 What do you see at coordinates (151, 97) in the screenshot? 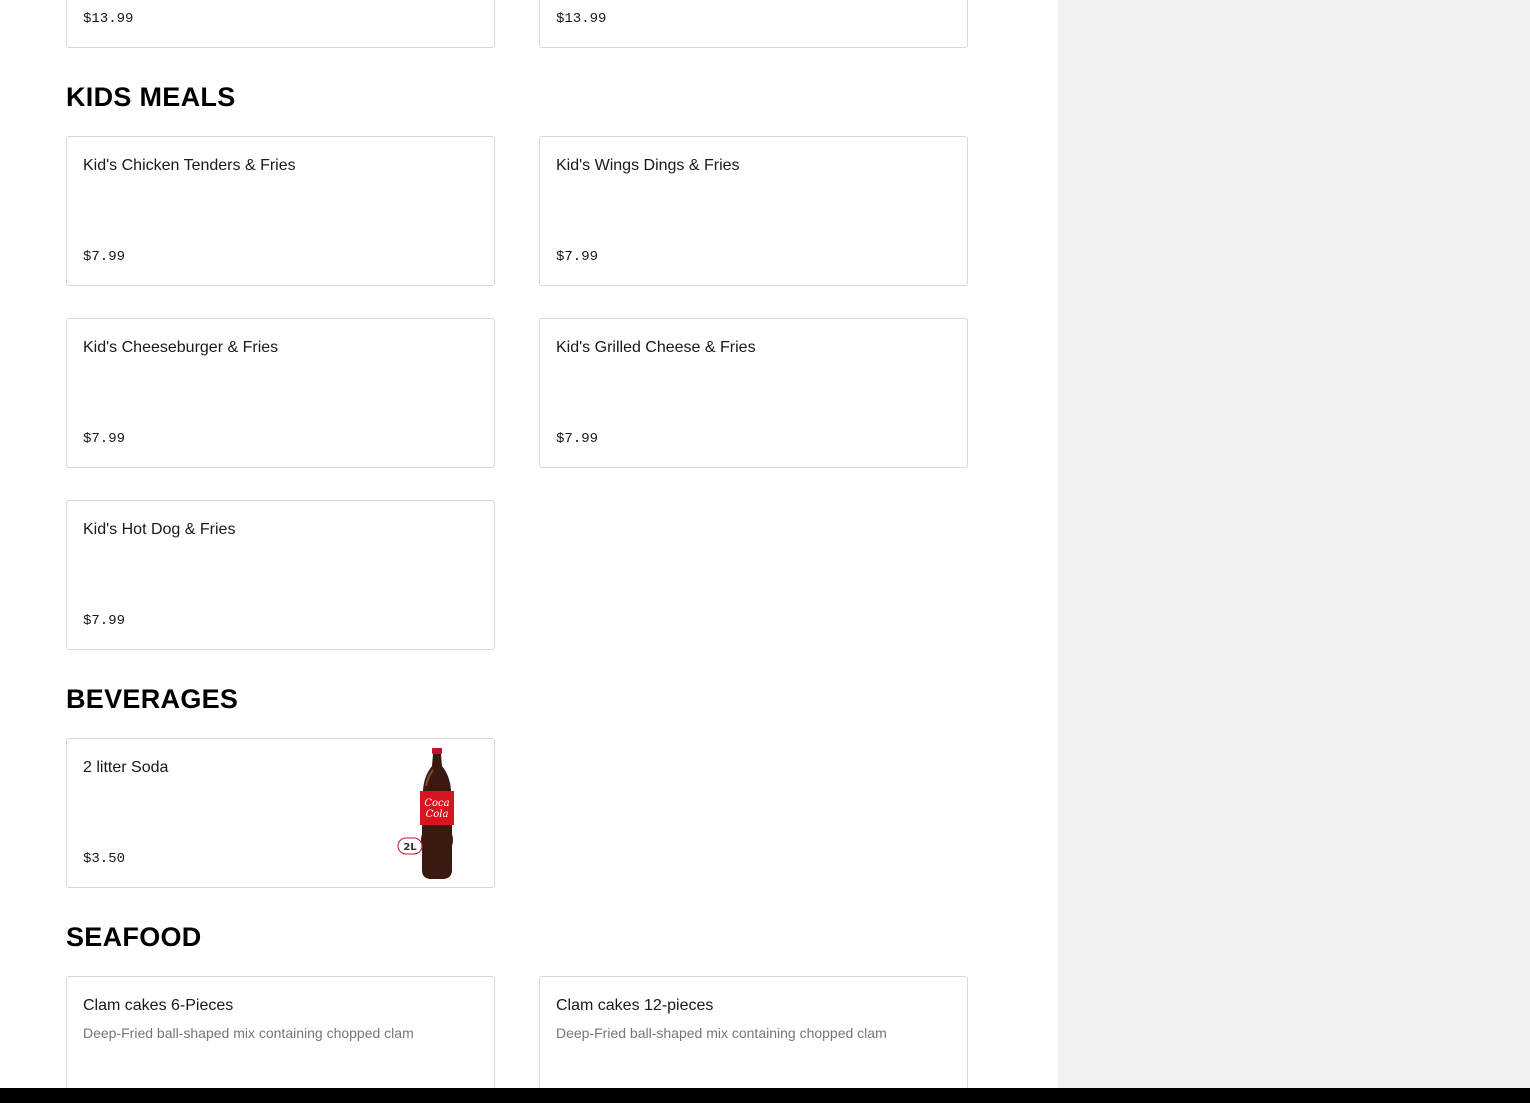
I see `section-title-kids-meals: KIDS MEALS` at bounding box center [151, 97].